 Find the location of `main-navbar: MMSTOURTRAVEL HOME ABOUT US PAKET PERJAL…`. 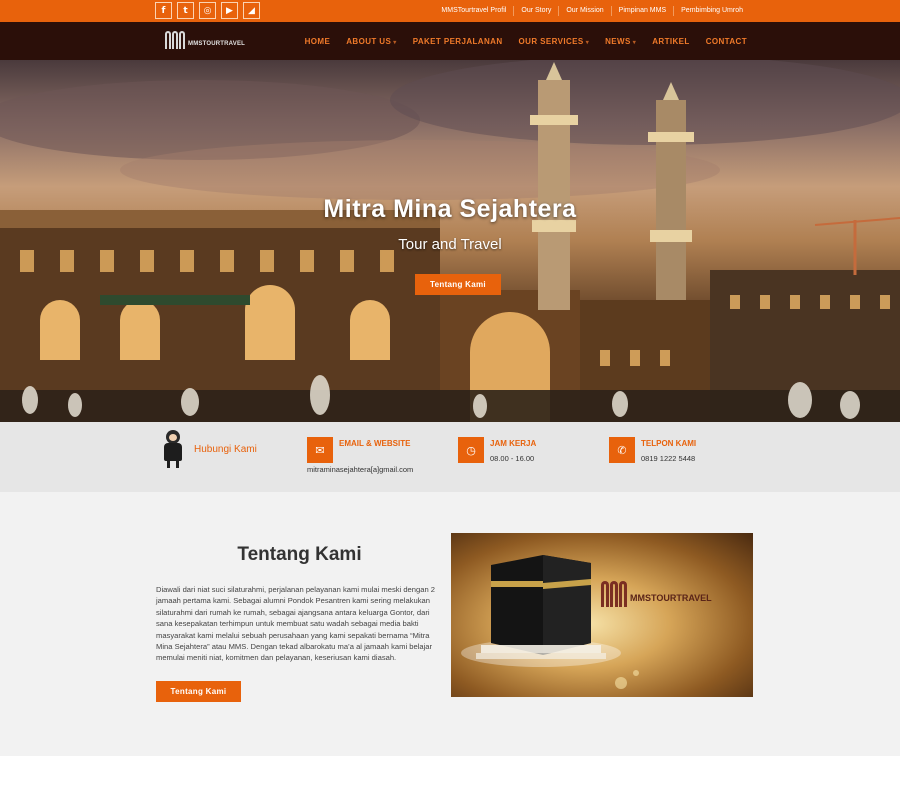

main-navbar: MMSTOURTRAVEL HOME ABOUT US PAKET PERJAL… is located at coordinates (450, 41).